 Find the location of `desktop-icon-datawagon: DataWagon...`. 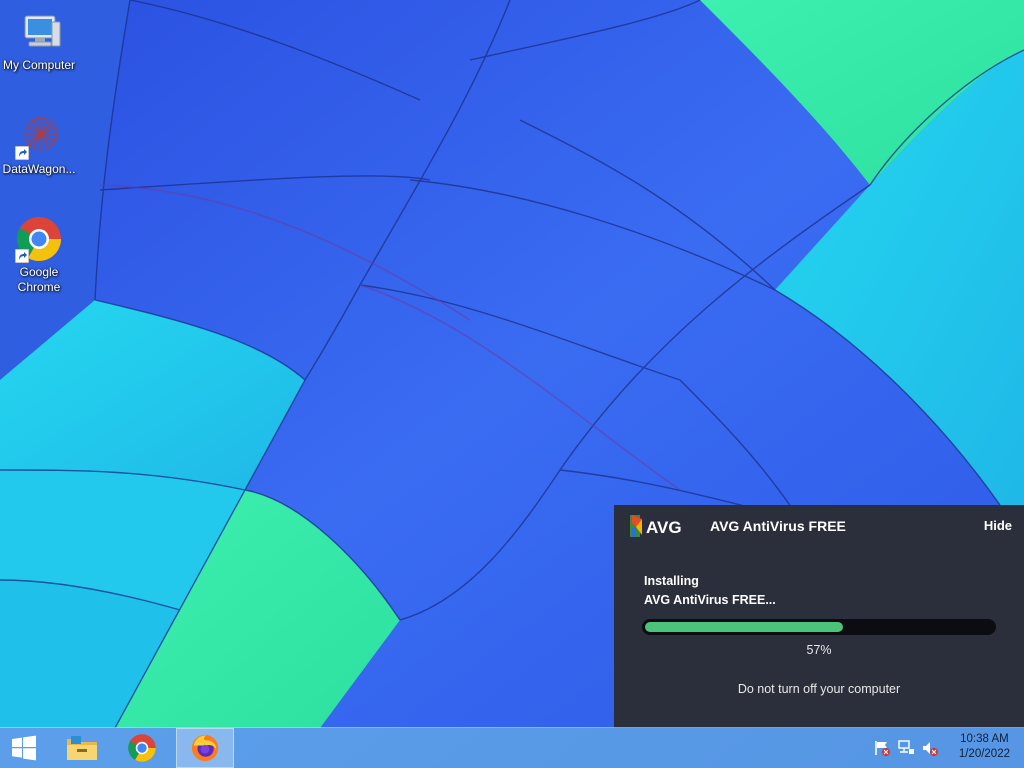

desktop-icon-datawagon: DataWagon... is located at coordinates (39, 144).